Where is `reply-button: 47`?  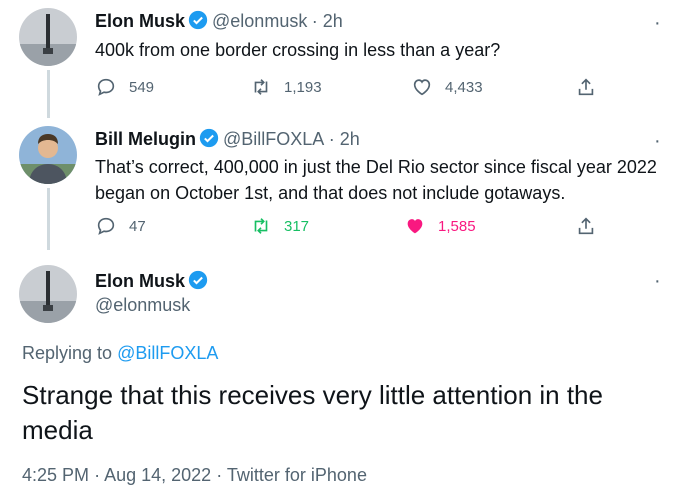 reply-button: 47 is located at coordinates (120, 226).